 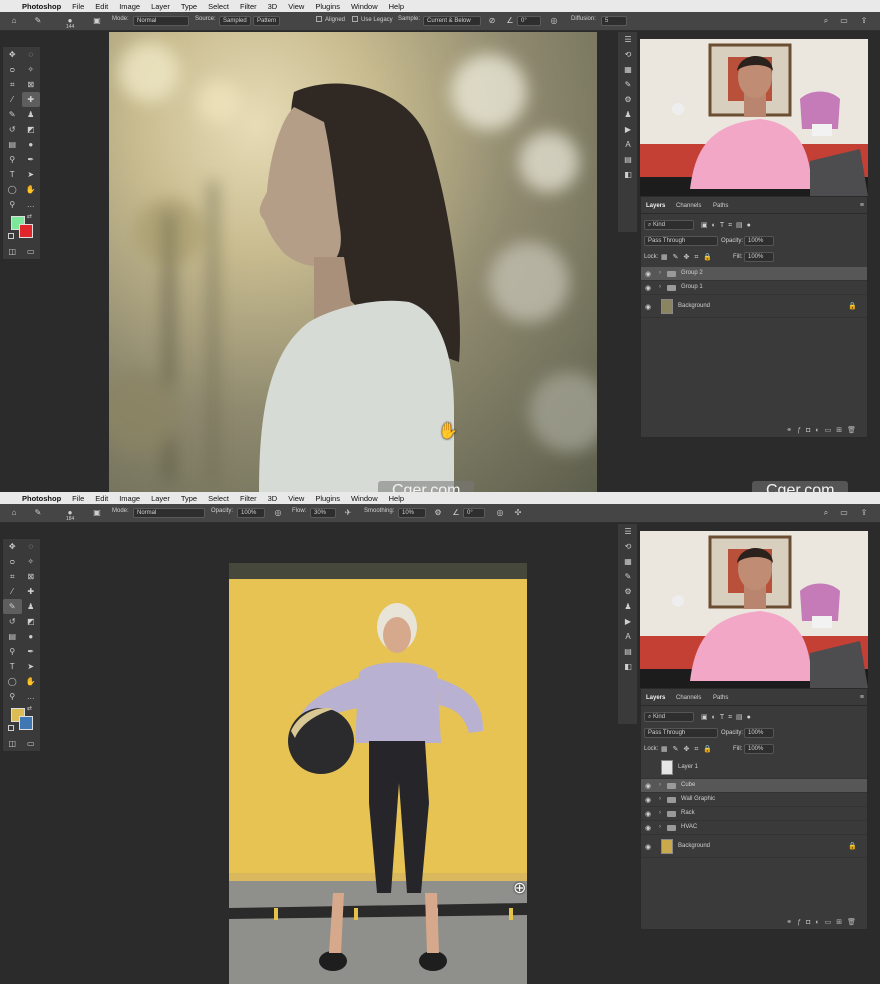 What do you see at coordinates (529, 21) in the screenshot?
I see `angle-field: 0°` at bounding box center [529, 21].